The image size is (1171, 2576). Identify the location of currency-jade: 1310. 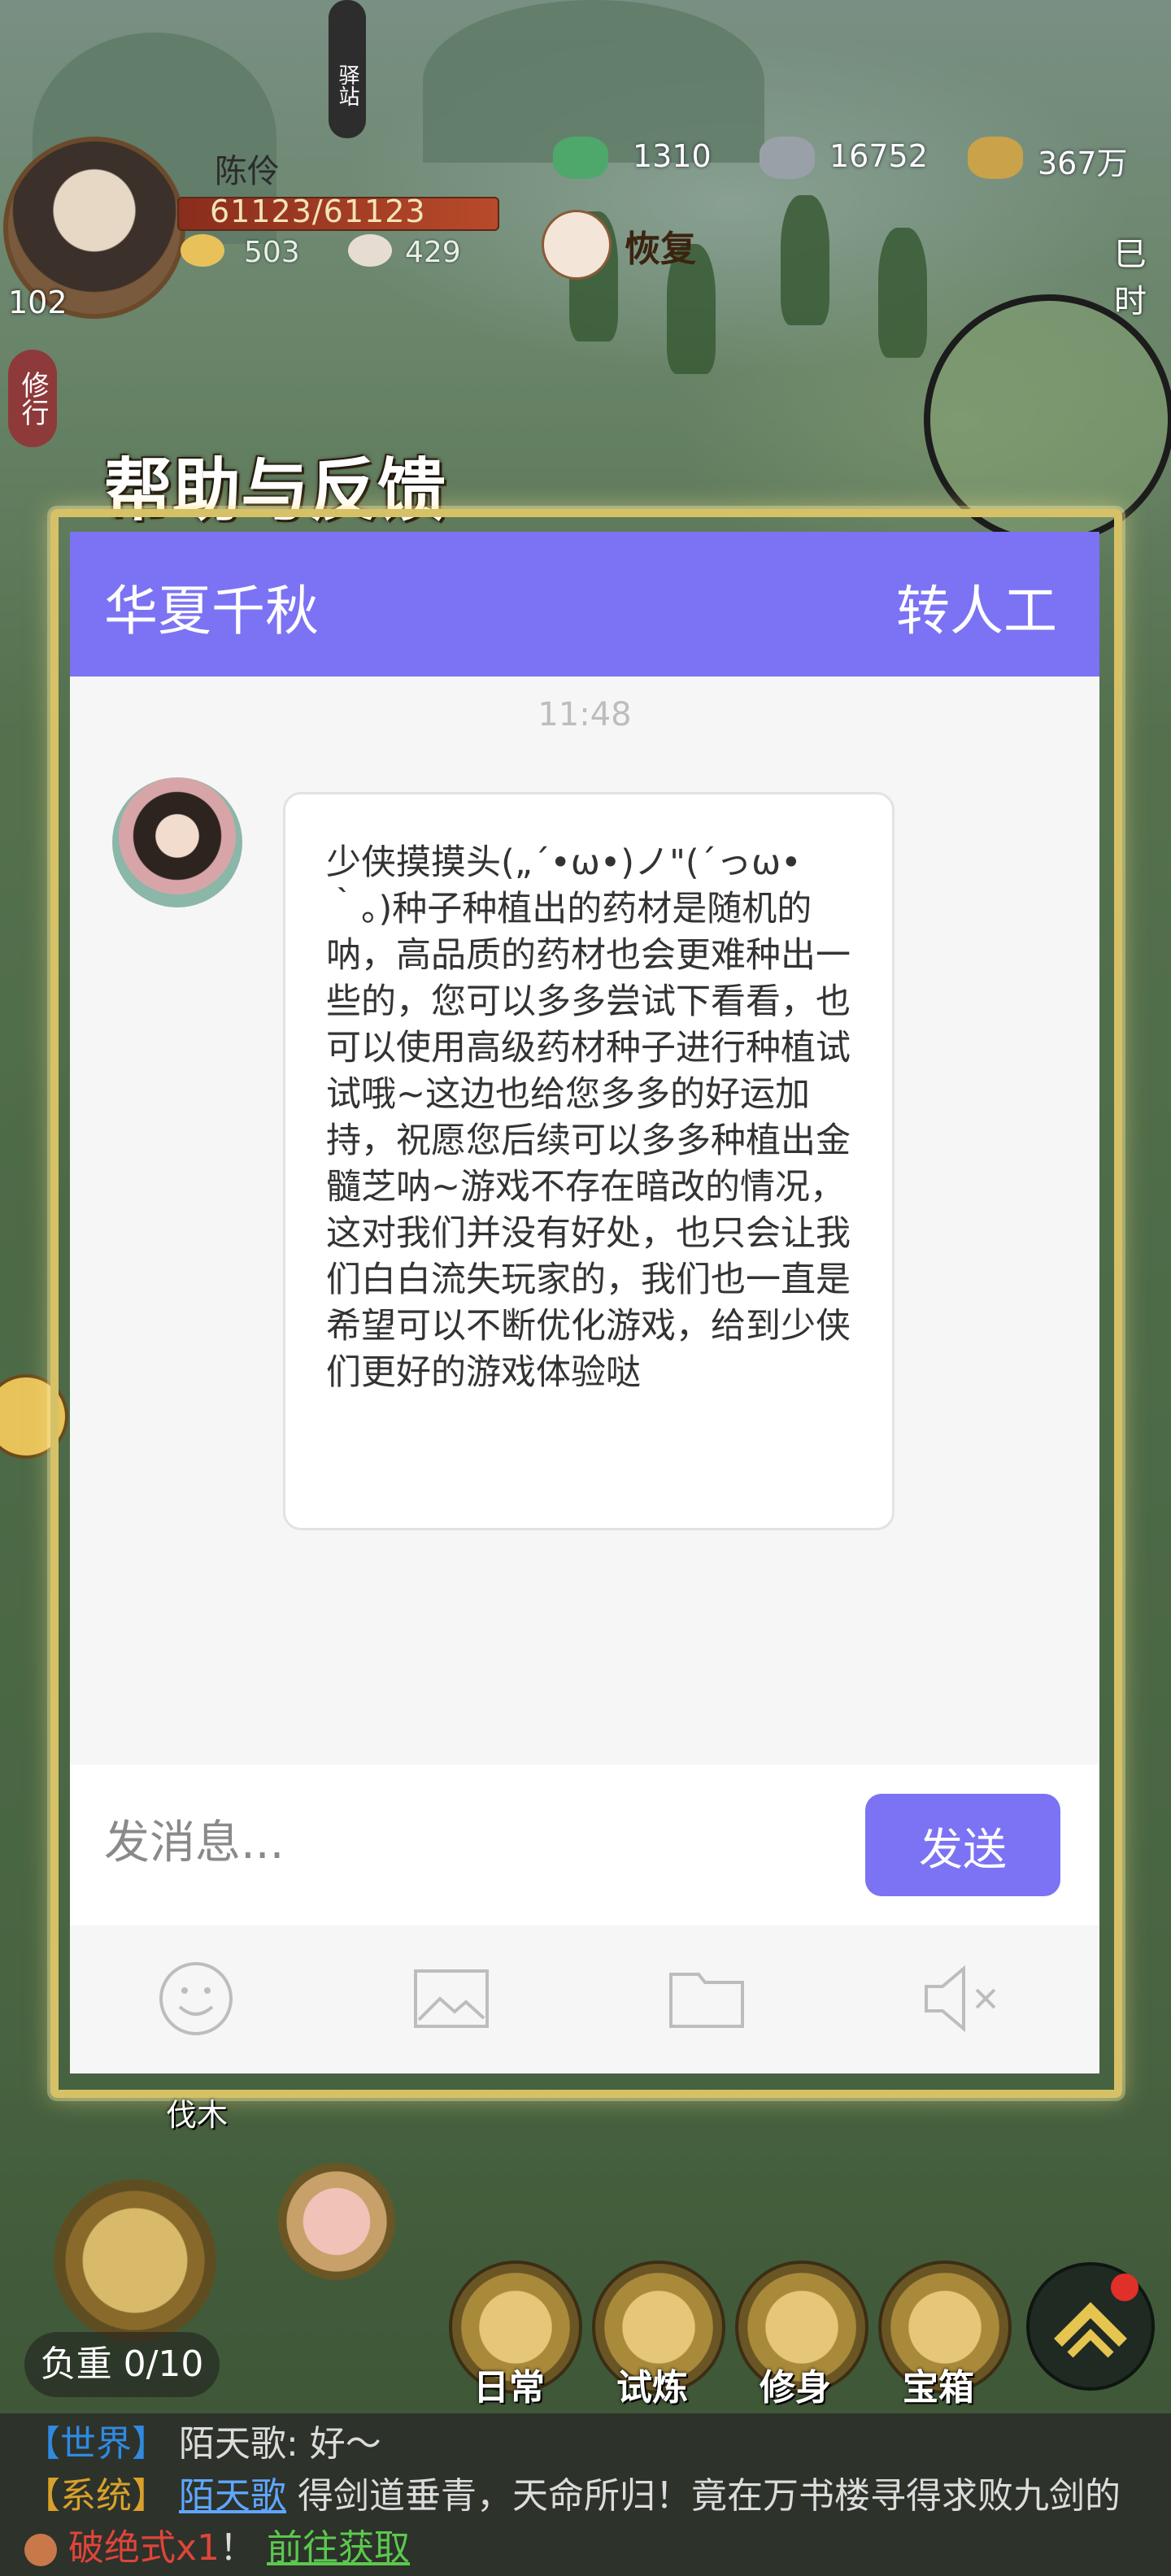
(673, 156).